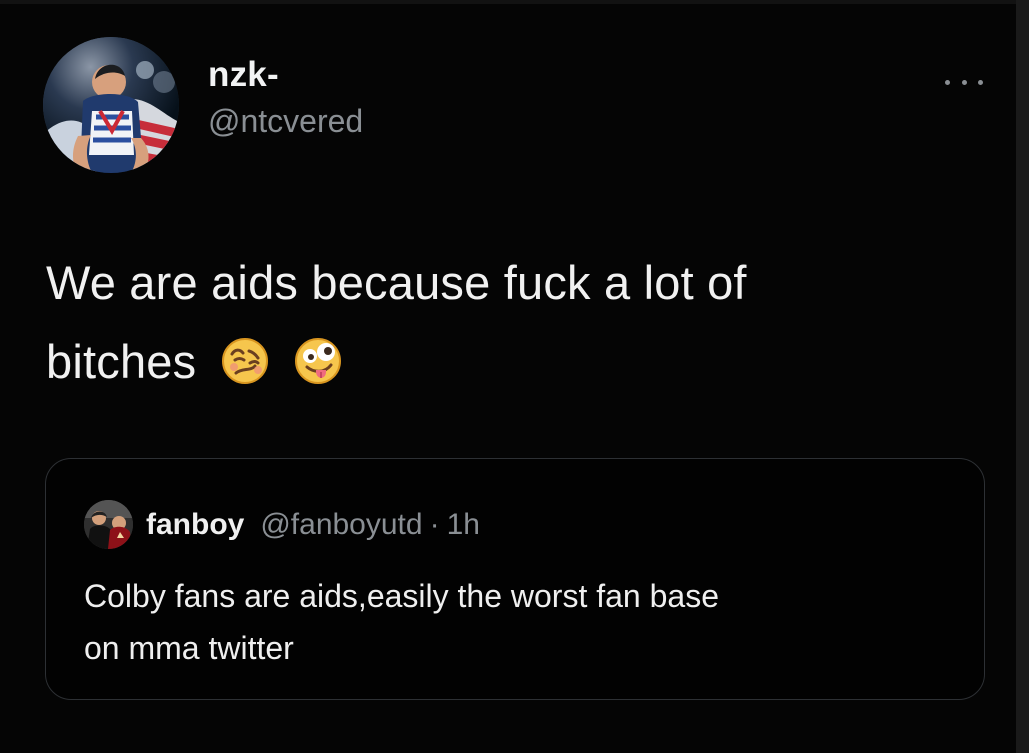 Image resolution: width=1029 pixels, height=753 pixels. Describe the element at coordinates (285, 121) in the screenshot. I see `author-handle: @ntcvered` at that location.